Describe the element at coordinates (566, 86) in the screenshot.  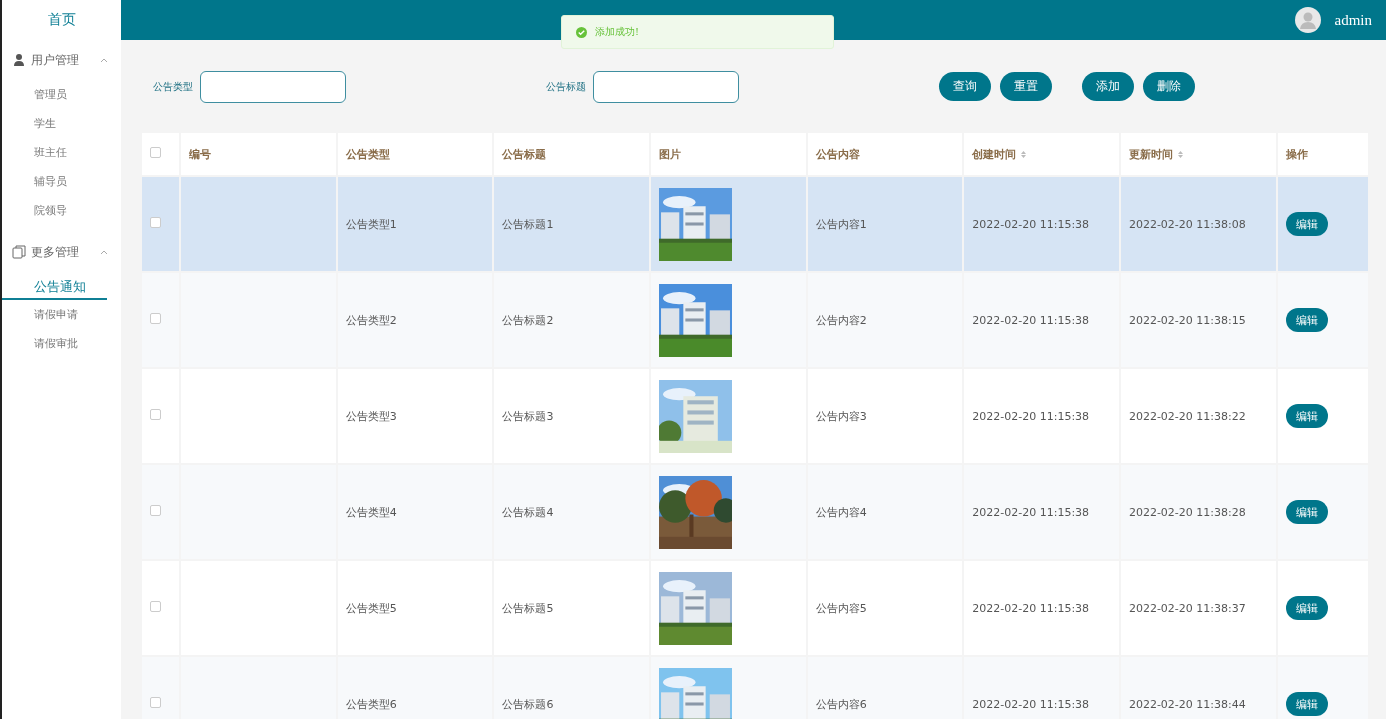
I see `filter-label: 公告标题` at that location.